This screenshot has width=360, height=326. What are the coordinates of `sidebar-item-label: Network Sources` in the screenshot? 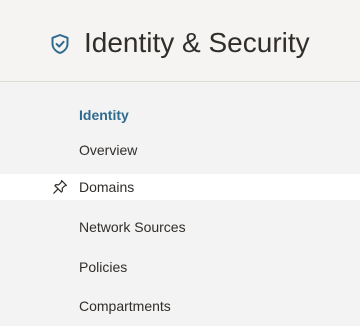 It's located at (132, 227).